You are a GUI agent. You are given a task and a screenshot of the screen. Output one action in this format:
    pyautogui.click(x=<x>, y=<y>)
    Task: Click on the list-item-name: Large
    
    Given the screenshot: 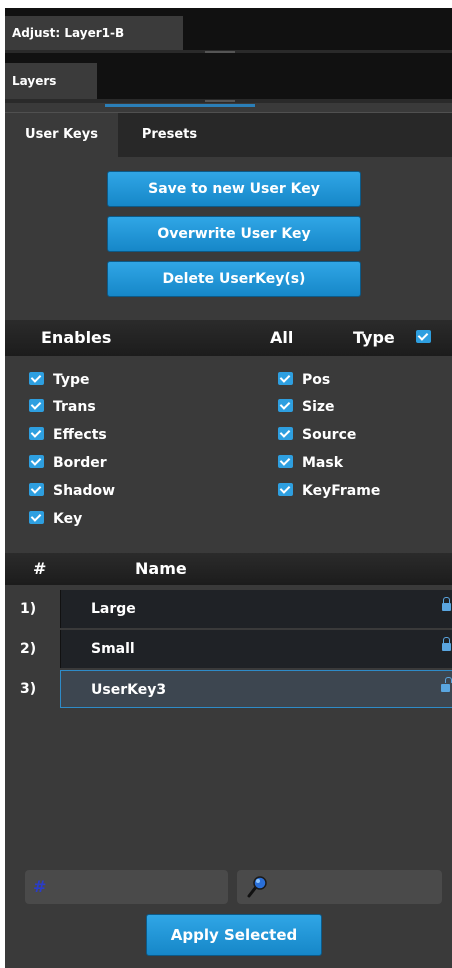 What is the action you would take?
    pyautogui.click(x=113, y=609)
    